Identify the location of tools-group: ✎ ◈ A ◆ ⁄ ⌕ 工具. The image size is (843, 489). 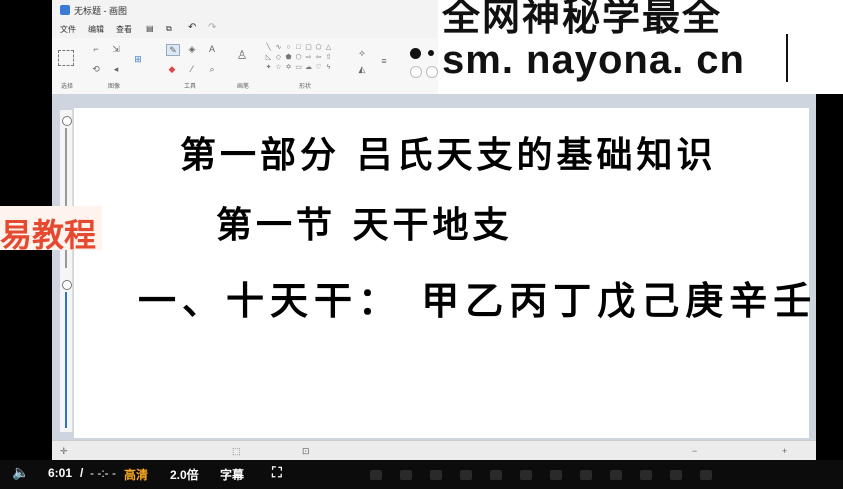
(190, 65).